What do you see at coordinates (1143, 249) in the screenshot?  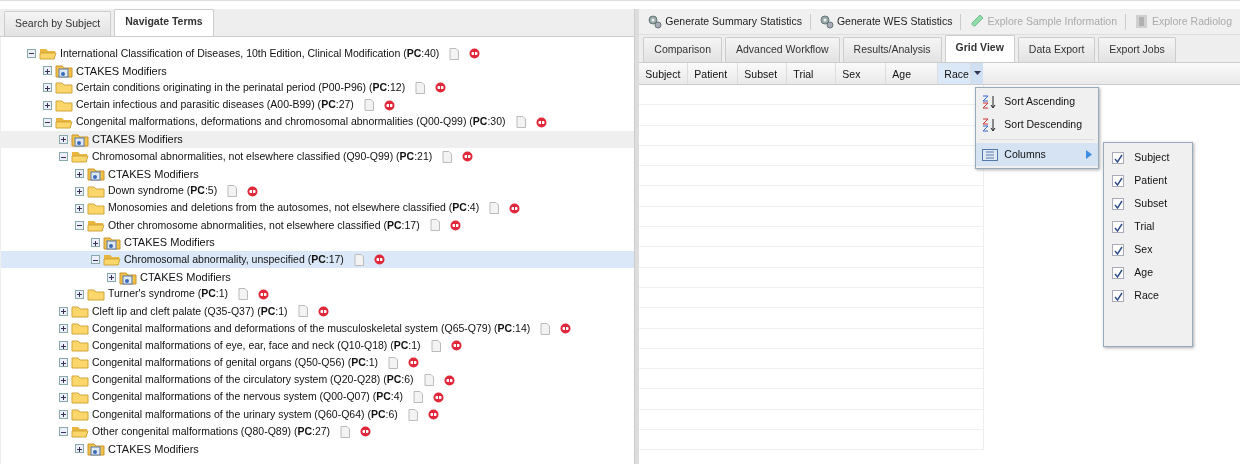 I see `menu-item: Sex` at bounding box center [1143, 249].